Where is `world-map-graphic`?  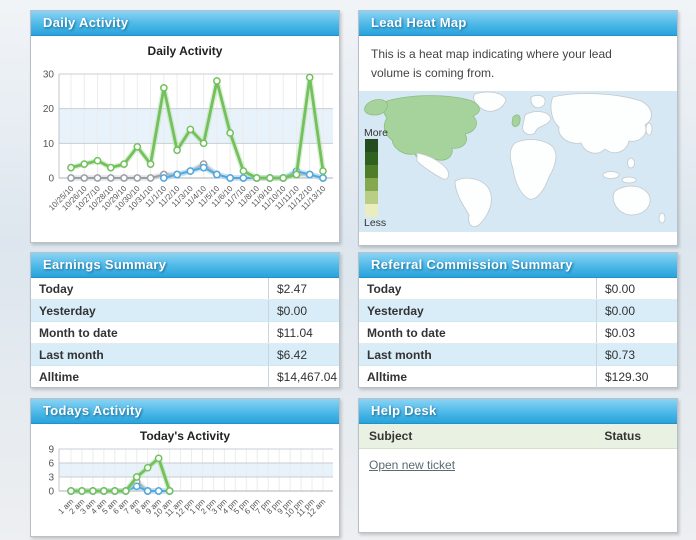 world-map-graphic is located at coordinates (518, 162).